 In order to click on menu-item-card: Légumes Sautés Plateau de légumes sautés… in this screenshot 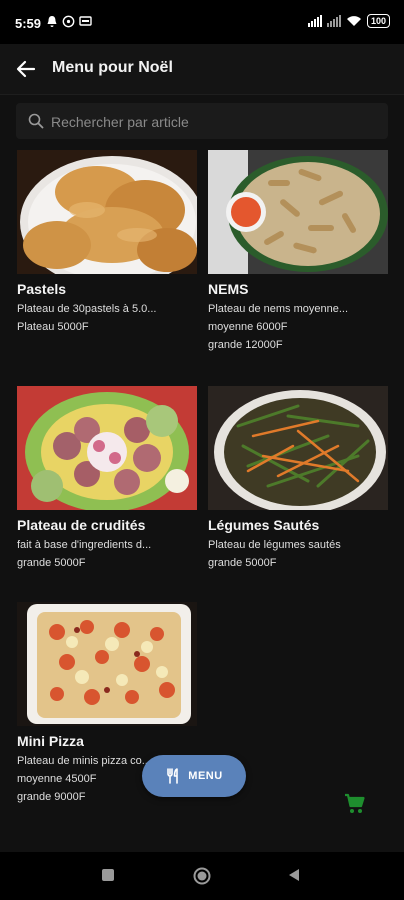, I will do `click(298, 477)`.